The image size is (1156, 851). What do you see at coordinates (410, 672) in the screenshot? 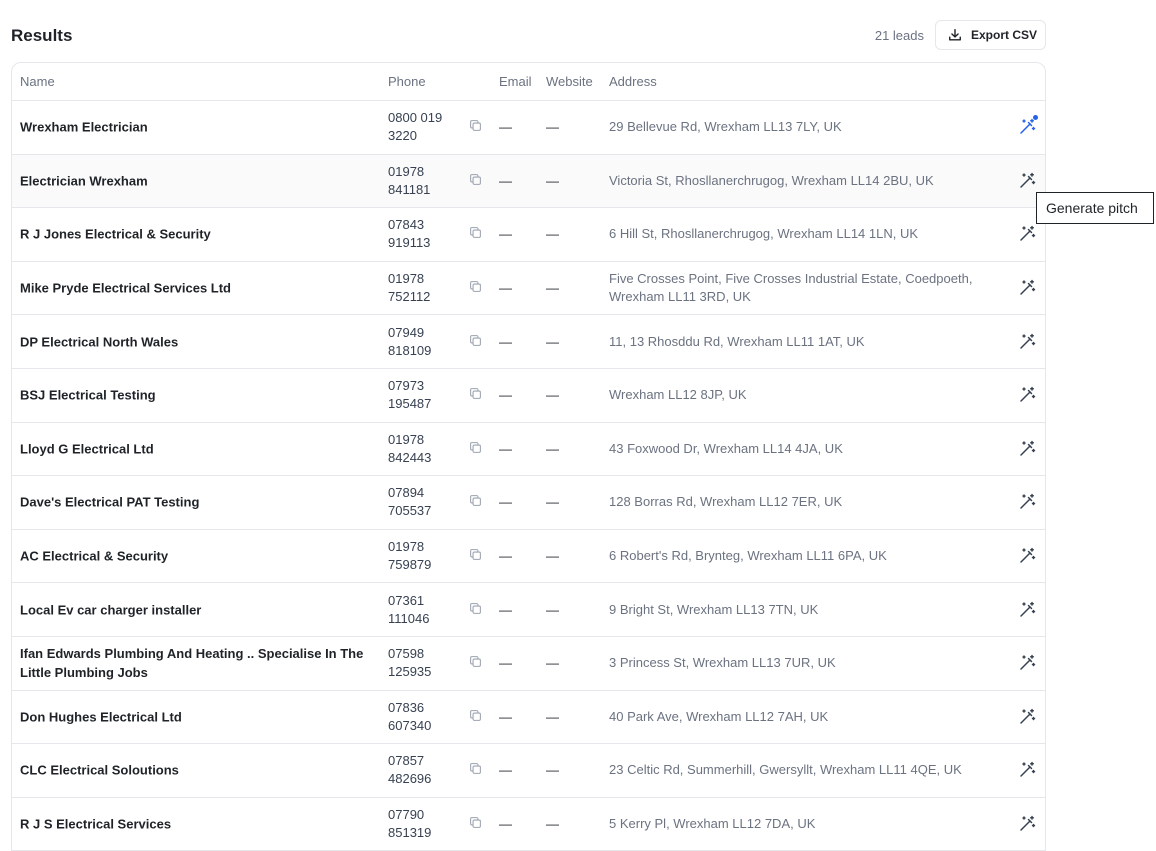
I see `lead-phone-line: 125935` at bounding box center [410, 672].